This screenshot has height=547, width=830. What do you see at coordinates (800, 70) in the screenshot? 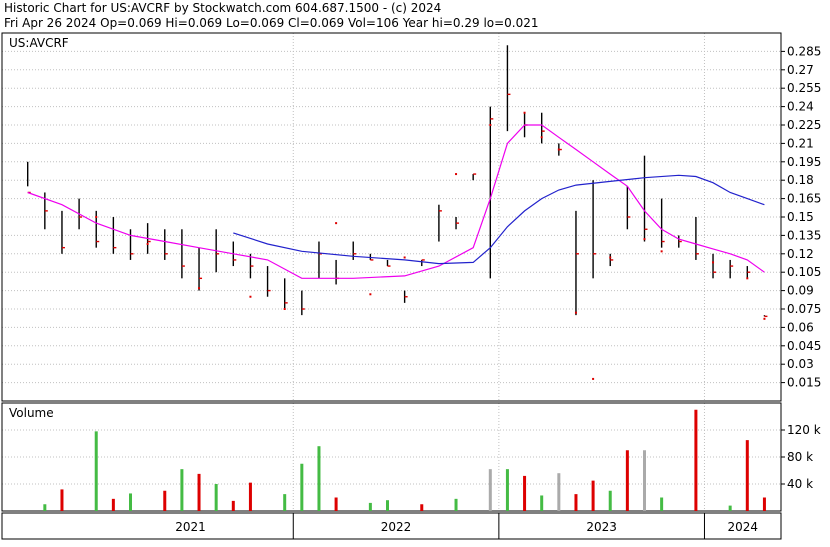
I see `price-tick-label: 0.27` at bounding box center [800, 70].